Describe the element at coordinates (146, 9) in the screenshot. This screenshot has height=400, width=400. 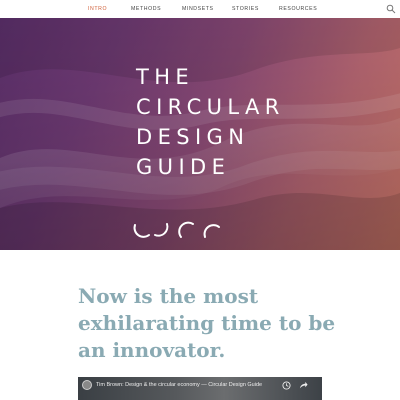
I see `nav-item-methods: METHODS` at that location.